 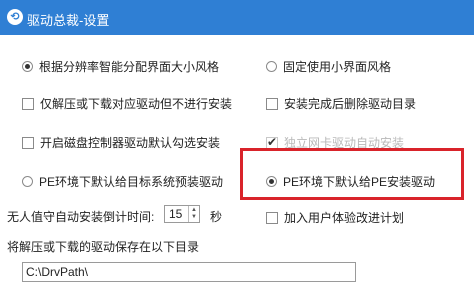 I want to click on fixed-small-label: 固定使用小界面风格, so click(x=337, y=67).